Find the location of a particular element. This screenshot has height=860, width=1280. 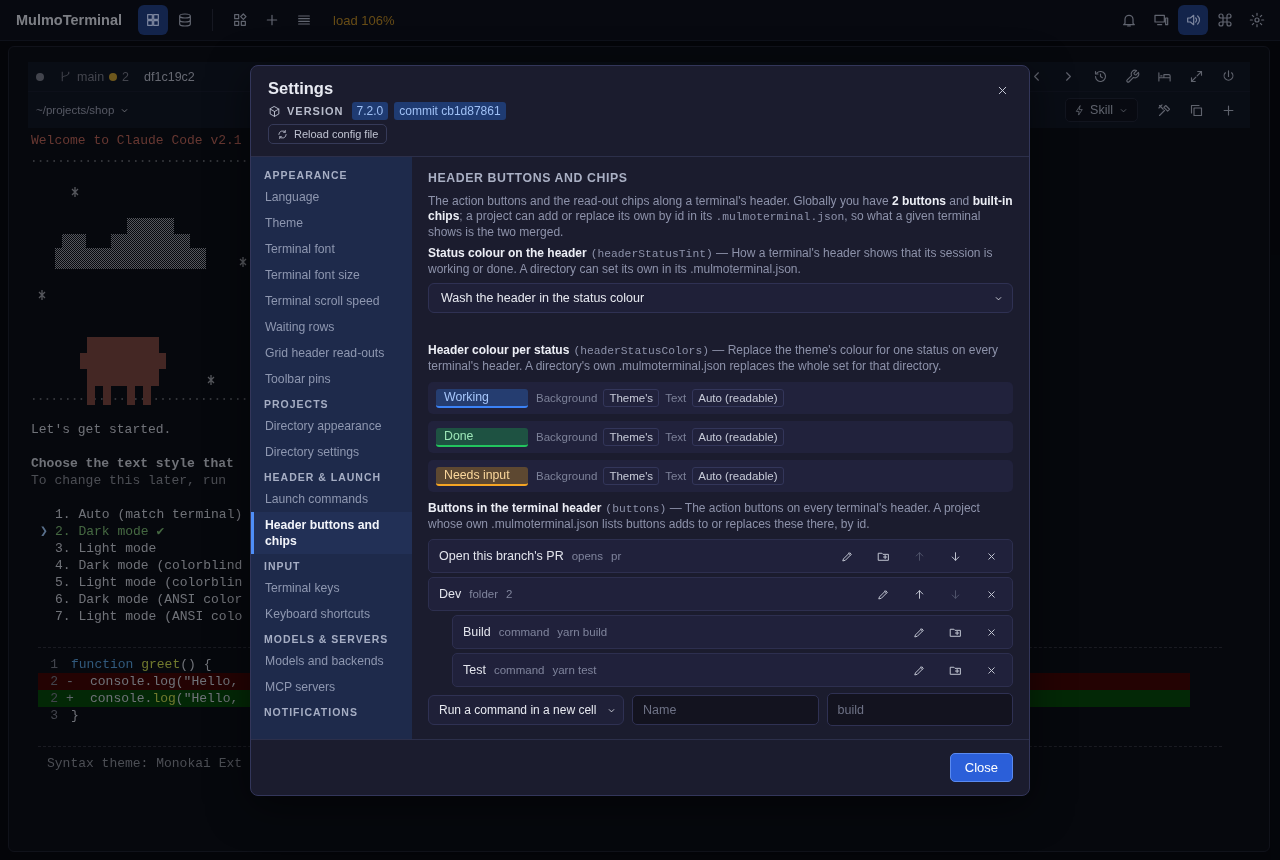

app-title: MulmoTerminal is located at coordinates (69, 20).